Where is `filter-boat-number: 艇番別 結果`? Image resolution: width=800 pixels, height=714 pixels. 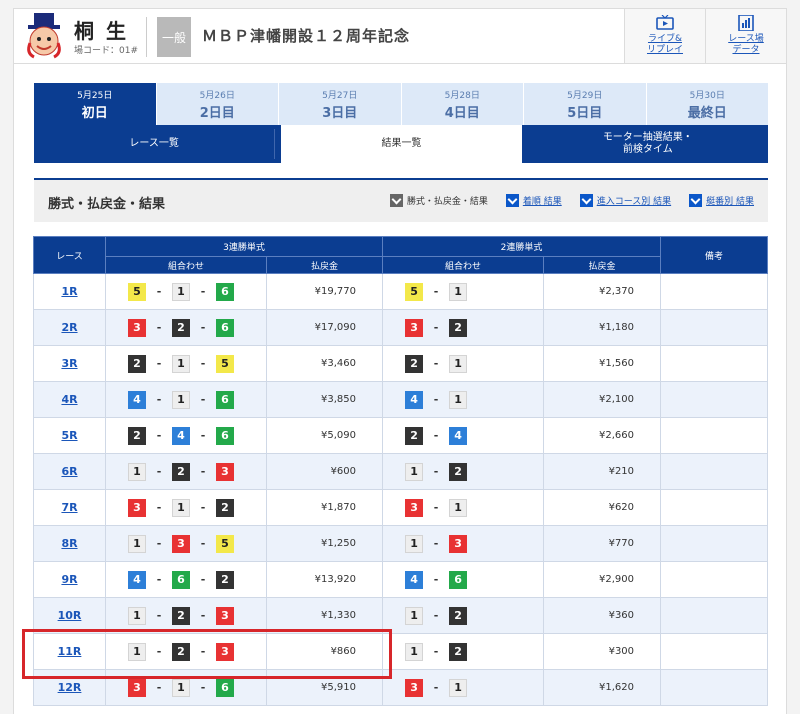 filter-boat-number: 艇番別 結果 is located at coordinates (721, 200).